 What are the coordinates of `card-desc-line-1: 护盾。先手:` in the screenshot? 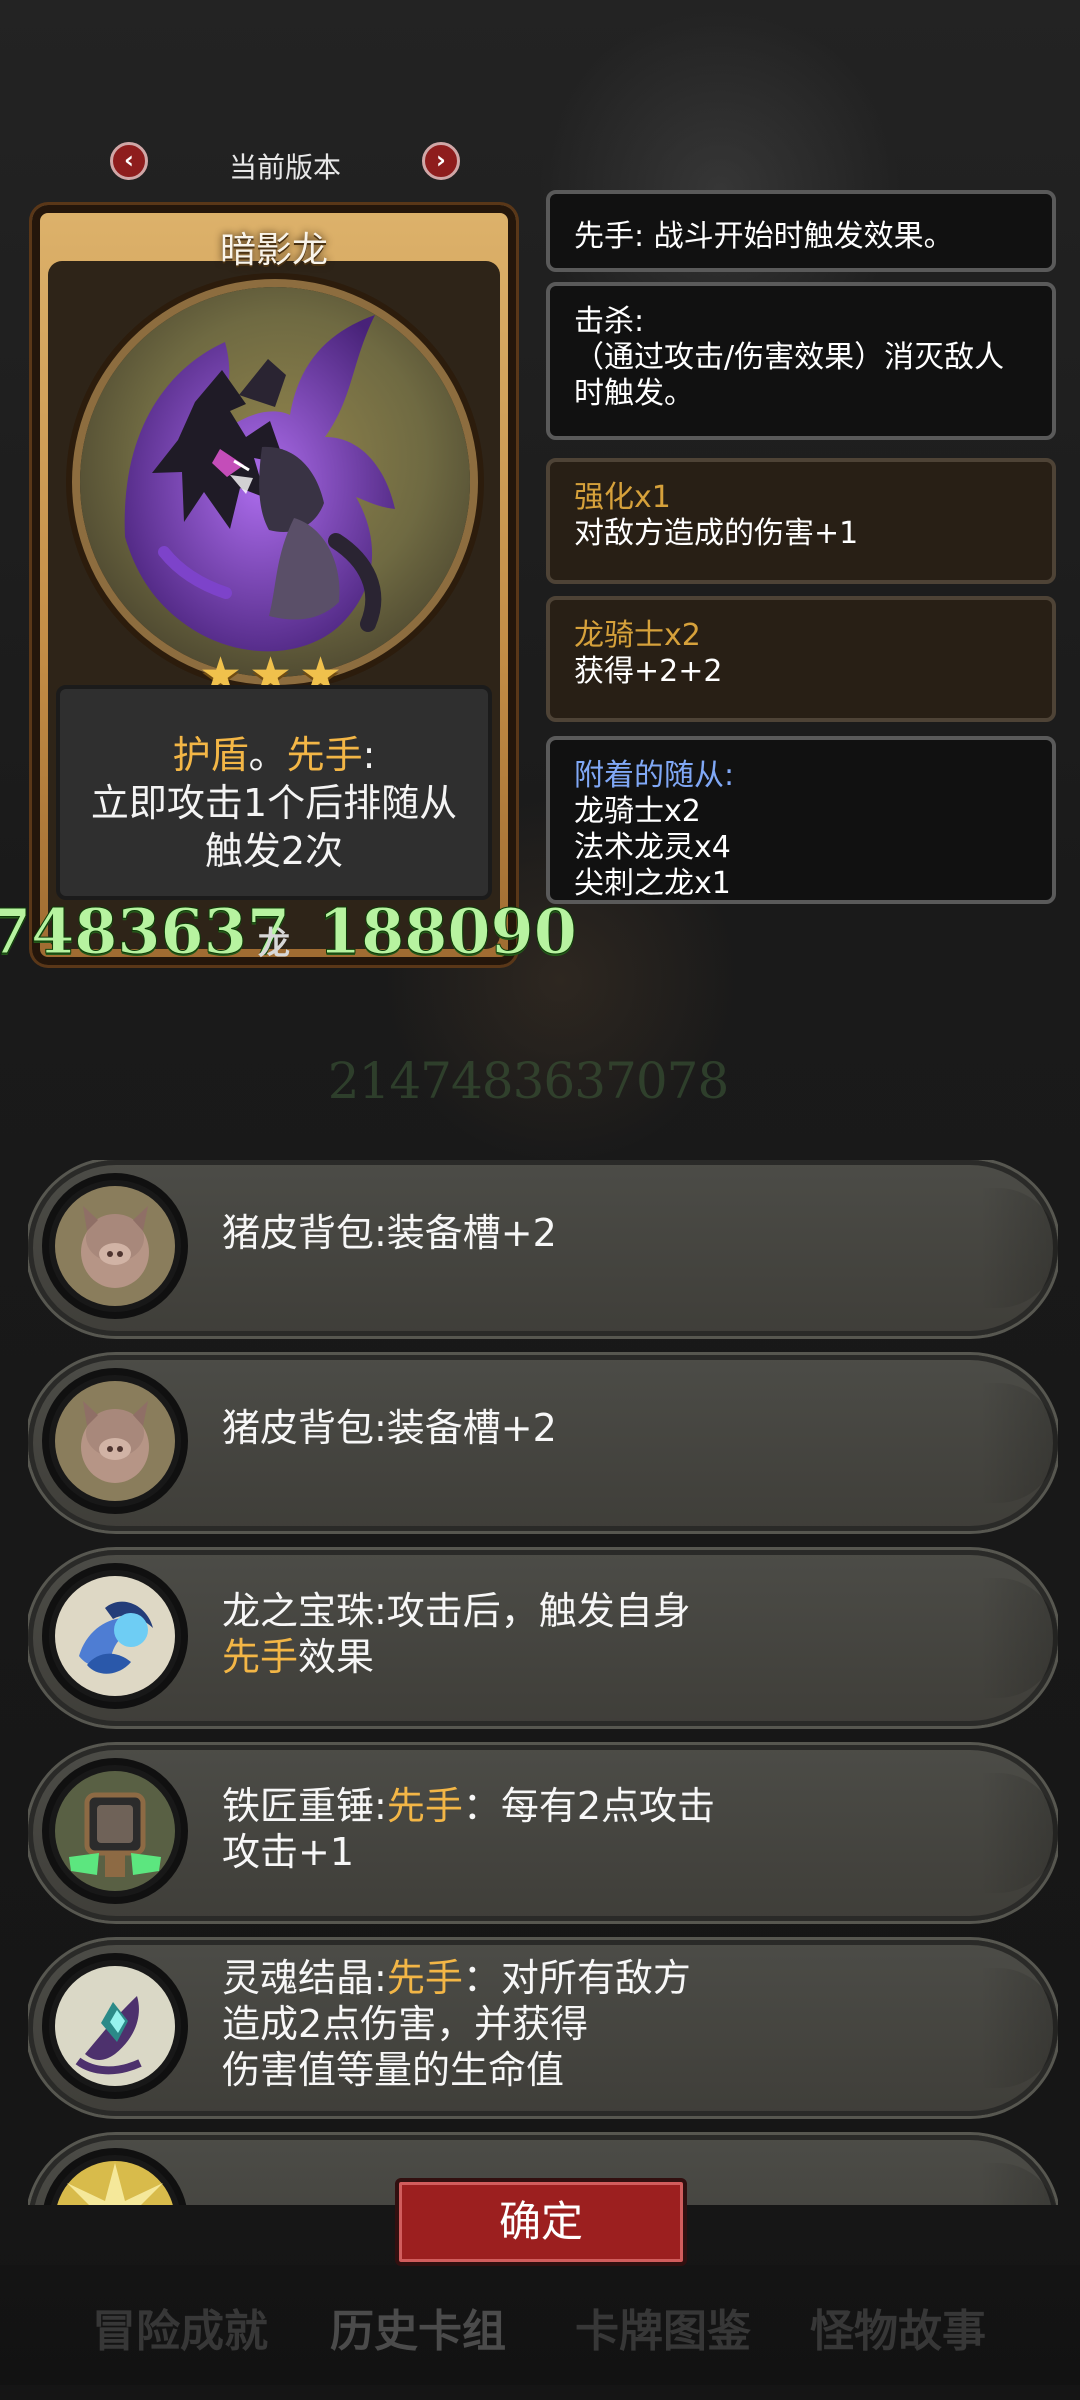 It's located at (274, 755).